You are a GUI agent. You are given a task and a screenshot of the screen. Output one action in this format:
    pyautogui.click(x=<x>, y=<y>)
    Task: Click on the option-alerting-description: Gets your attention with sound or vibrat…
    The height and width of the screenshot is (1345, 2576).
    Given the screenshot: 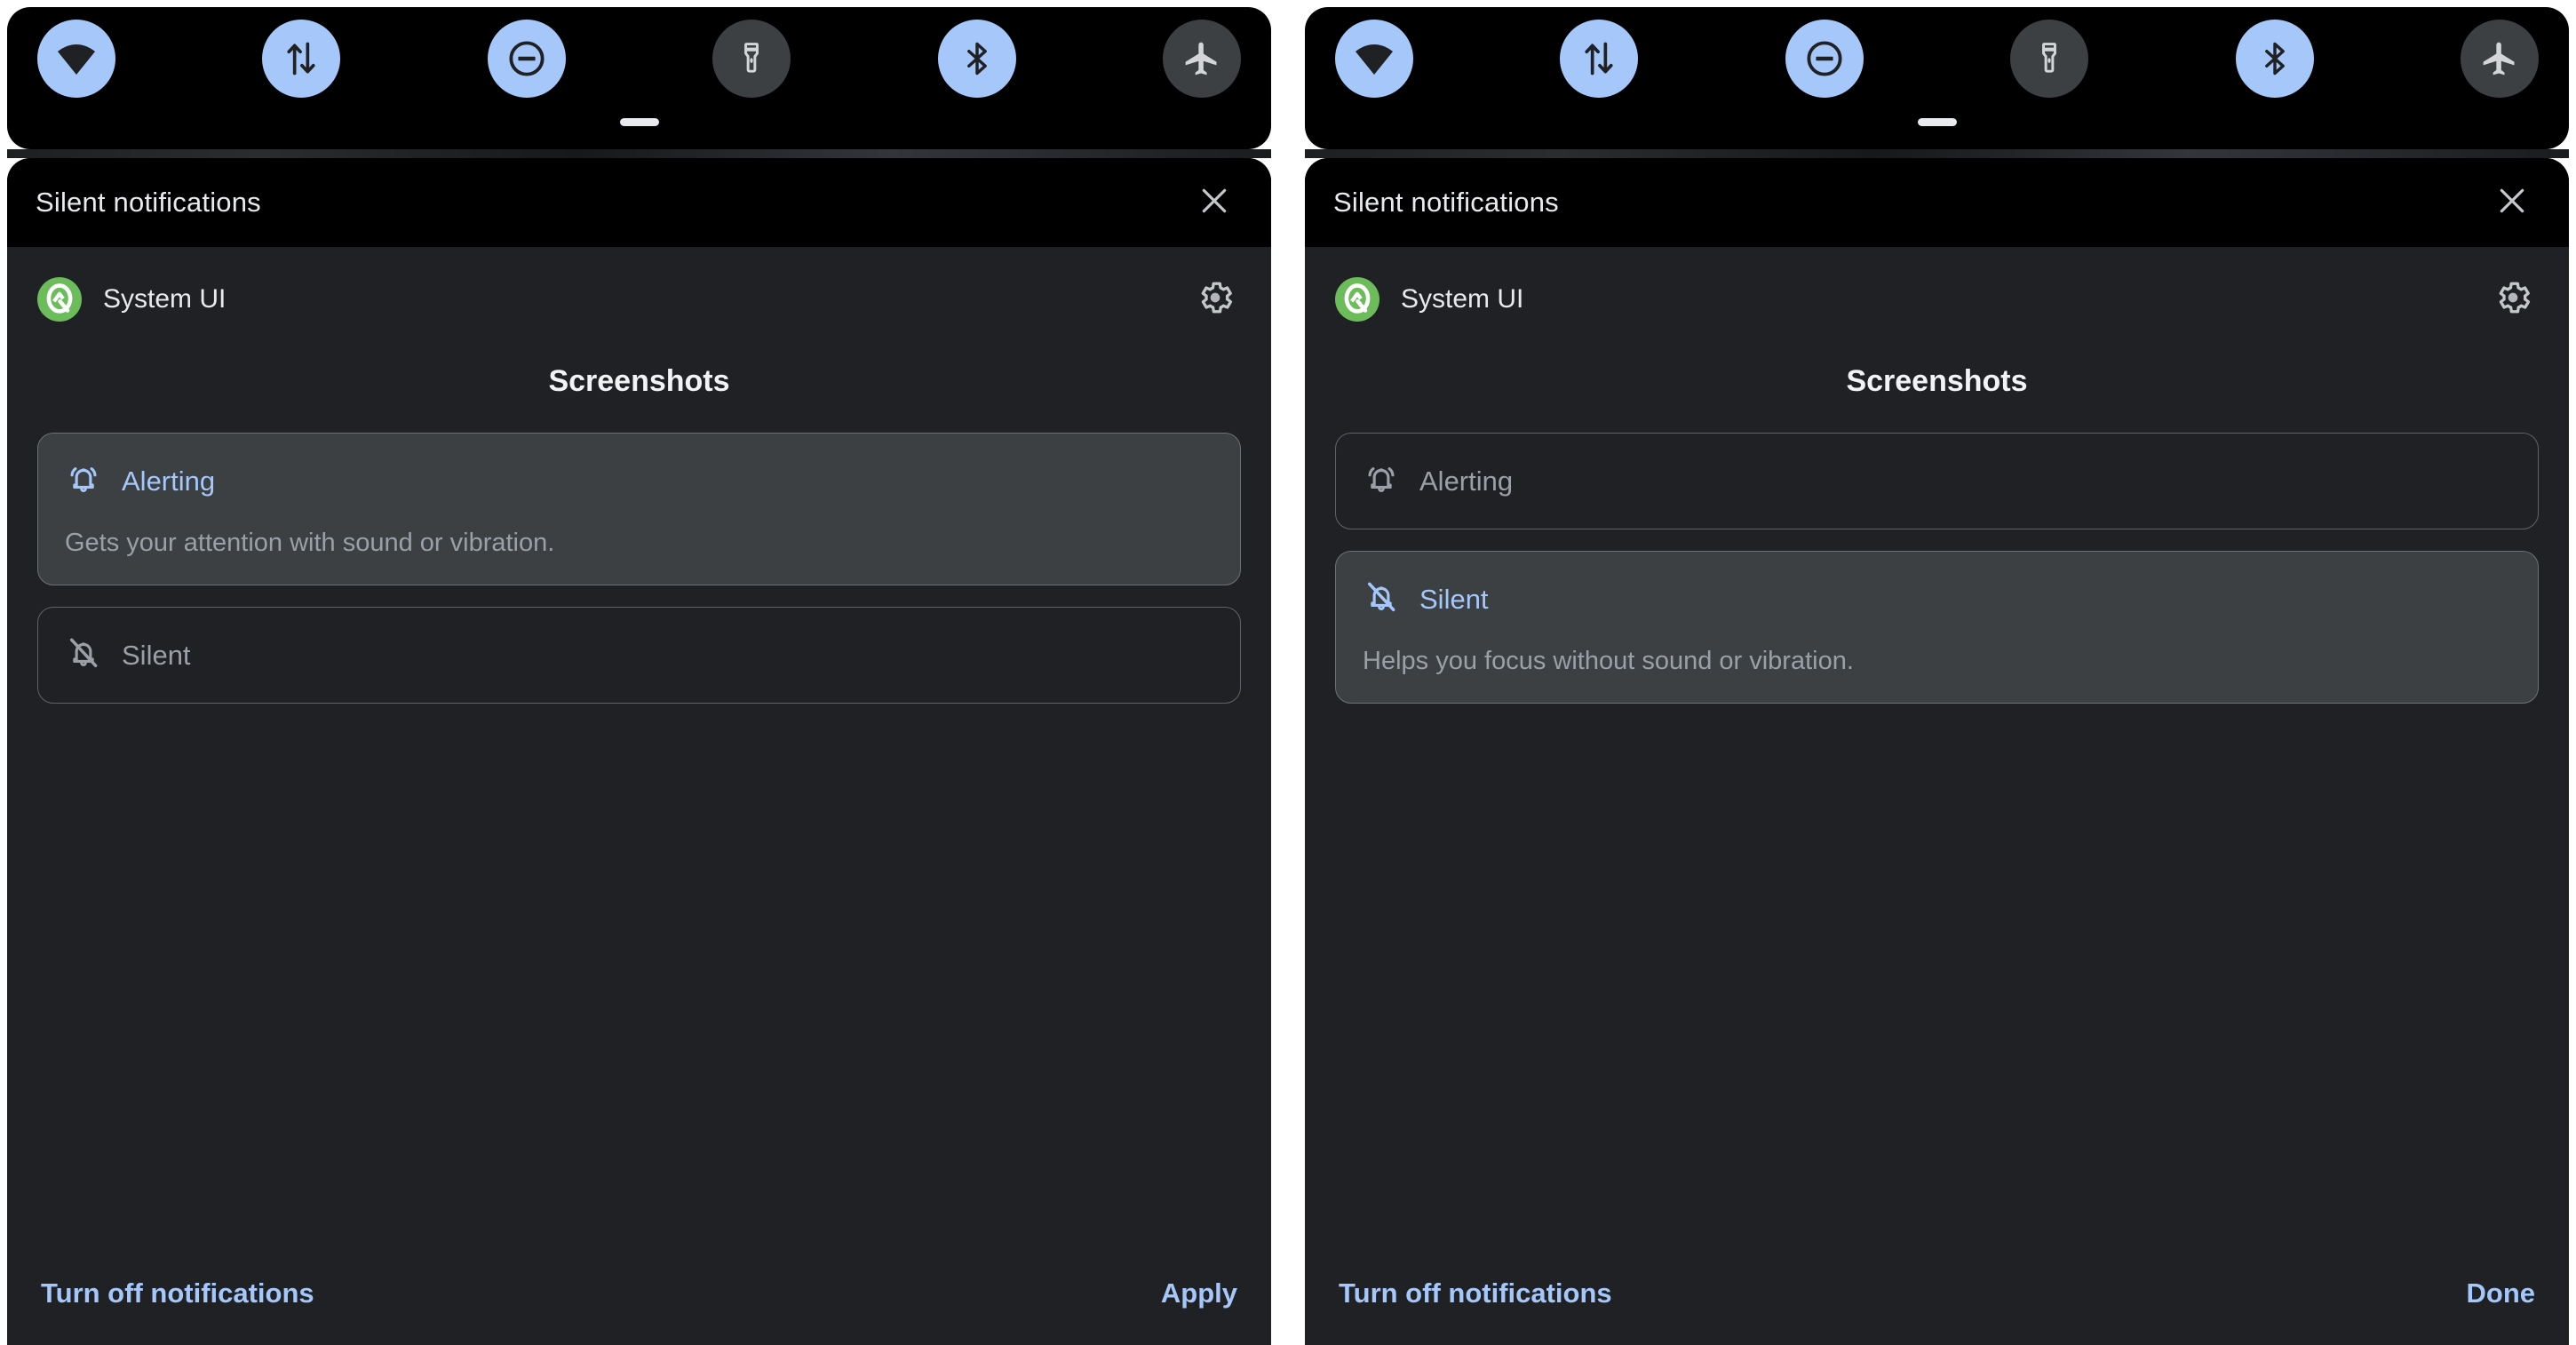 What is the action you would take?
    pyautogui.click(x=310, y=543)
    